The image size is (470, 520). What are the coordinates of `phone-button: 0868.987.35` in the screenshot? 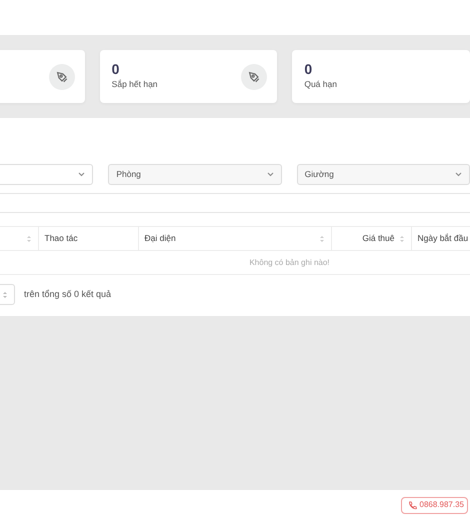 It's located at (434, 505).